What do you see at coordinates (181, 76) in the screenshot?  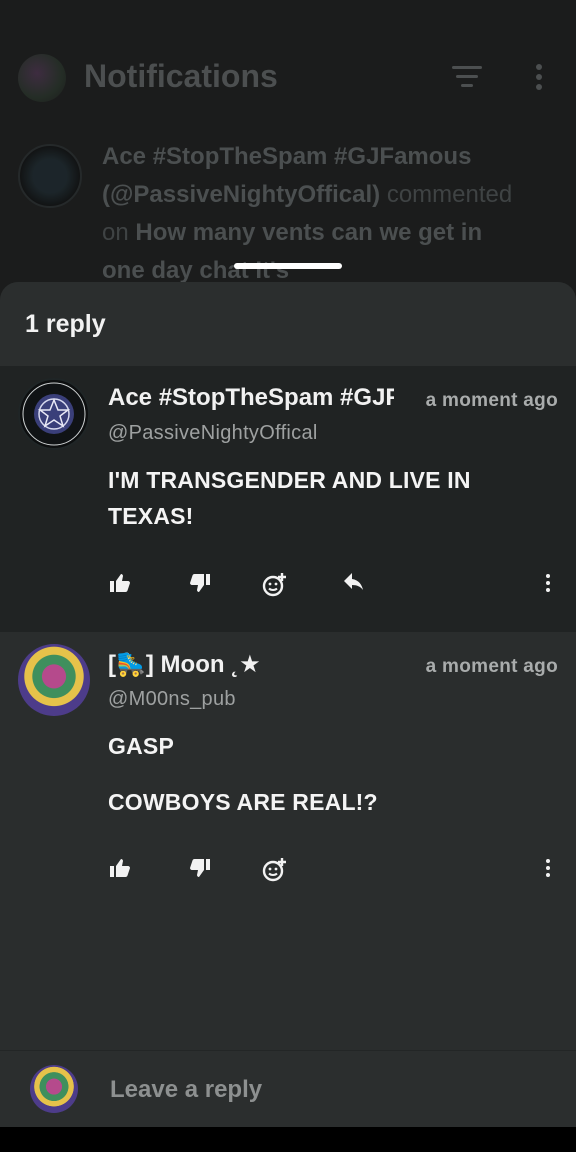 I see `page-title: Notifications` at bounding box center [181, 76].